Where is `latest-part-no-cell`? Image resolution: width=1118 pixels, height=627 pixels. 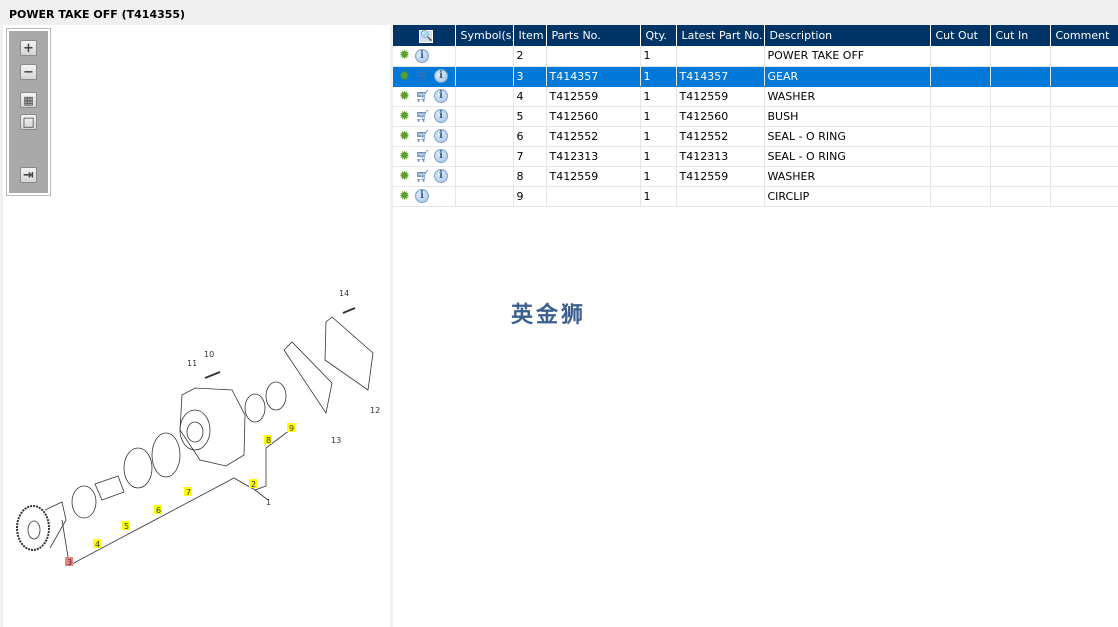 latest-part-no-cell is located at coordinates (720, 196).